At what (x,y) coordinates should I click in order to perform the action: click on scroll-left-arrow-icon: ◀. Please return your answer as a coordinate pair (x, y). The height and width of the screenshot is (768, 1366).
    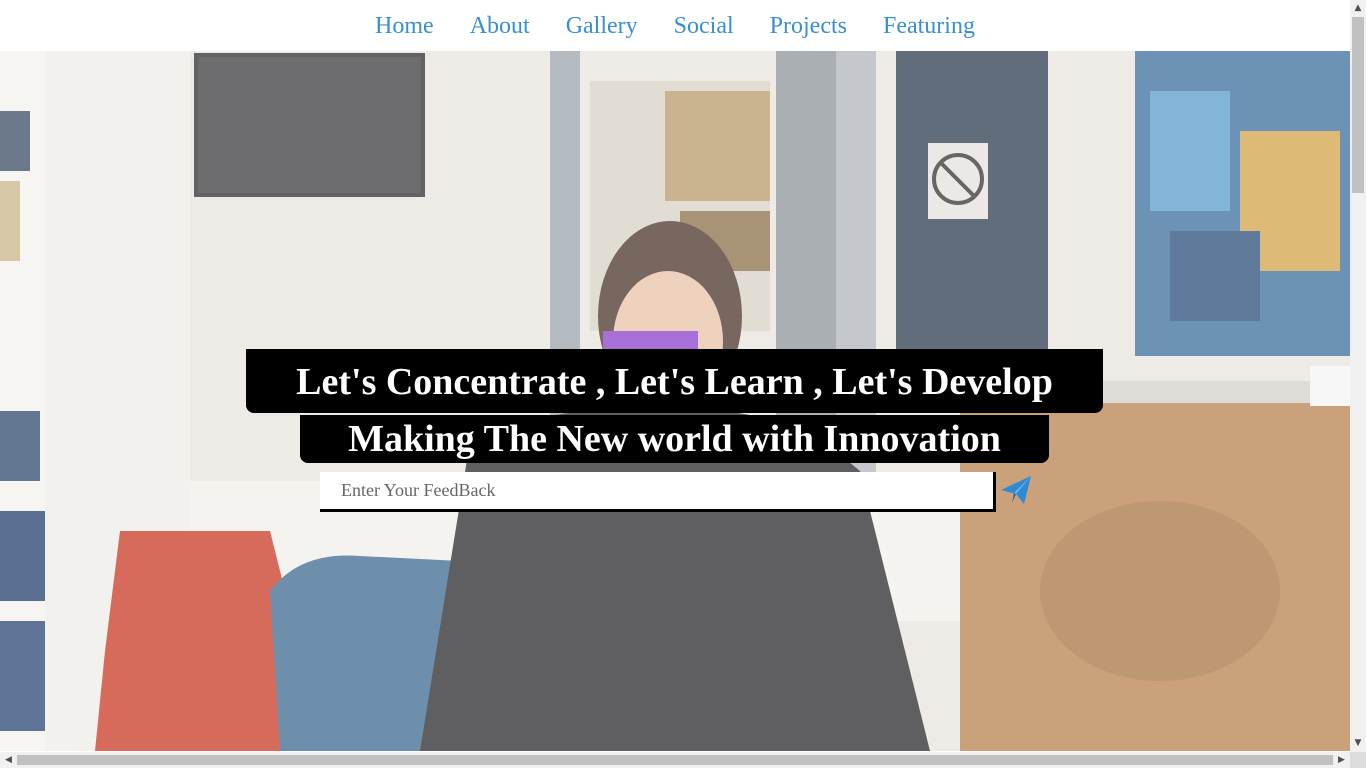
    Looking at the image, I should click on (8, 760).